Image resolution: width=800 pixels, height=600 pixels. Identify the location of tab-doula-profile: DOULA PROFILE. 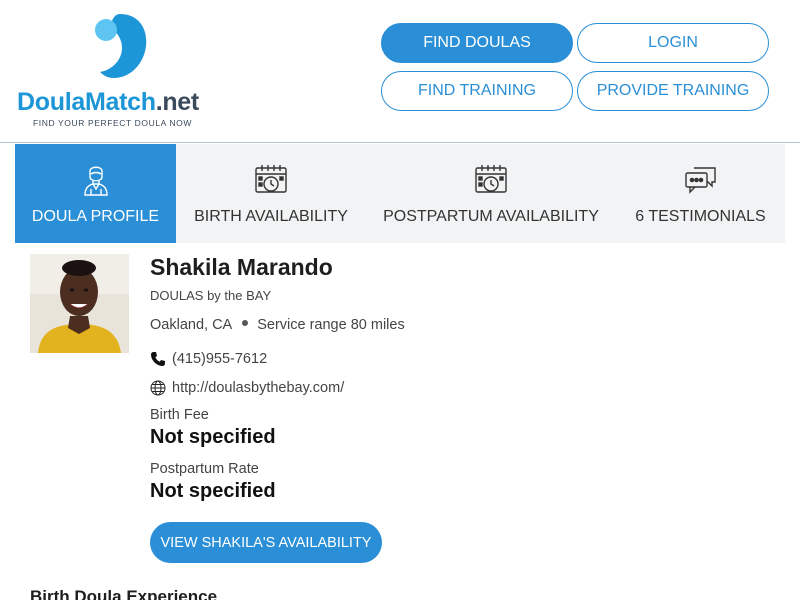
(95, 193).